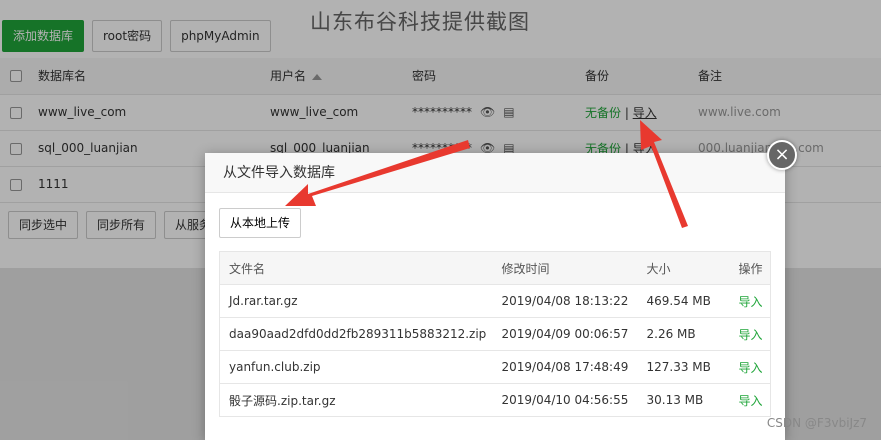 The height and width of the screenshot is (440, 881). What do you see at coordinates (356, 334) in the screenshot?
I see `file-name: daa90aad2dfd0dd2fb289311b5883212.zip` at bounding box center [356, 334].